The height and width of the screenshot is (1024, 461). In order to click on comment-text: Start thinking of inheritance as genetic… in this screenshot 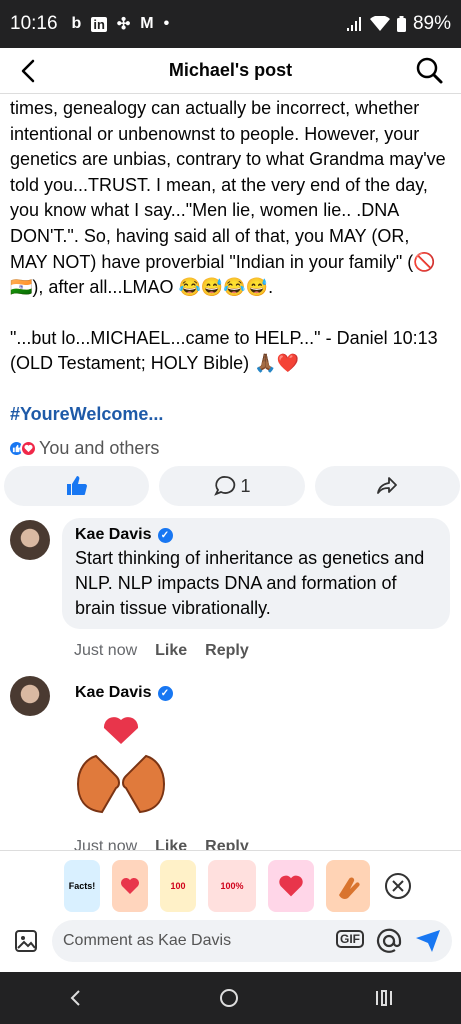, I will do `click(250, 583)`.